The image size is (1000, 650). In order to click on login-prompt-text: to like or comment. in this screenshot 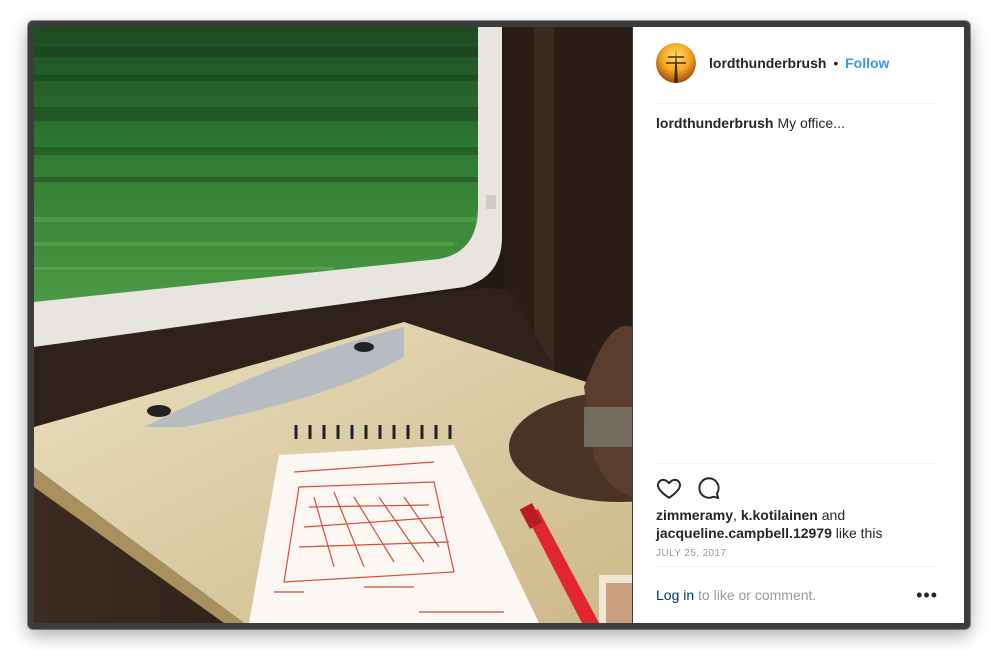, I will do `click(755, 595)`.